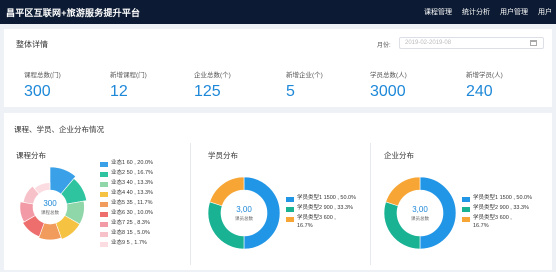 Image resolution: width=556 pixels, height=272 pixels. What do you see at coordinates (304, 75) in the screenshot?
I see `stat-label: 新增企业(个)` at bounding box center [304, 75].